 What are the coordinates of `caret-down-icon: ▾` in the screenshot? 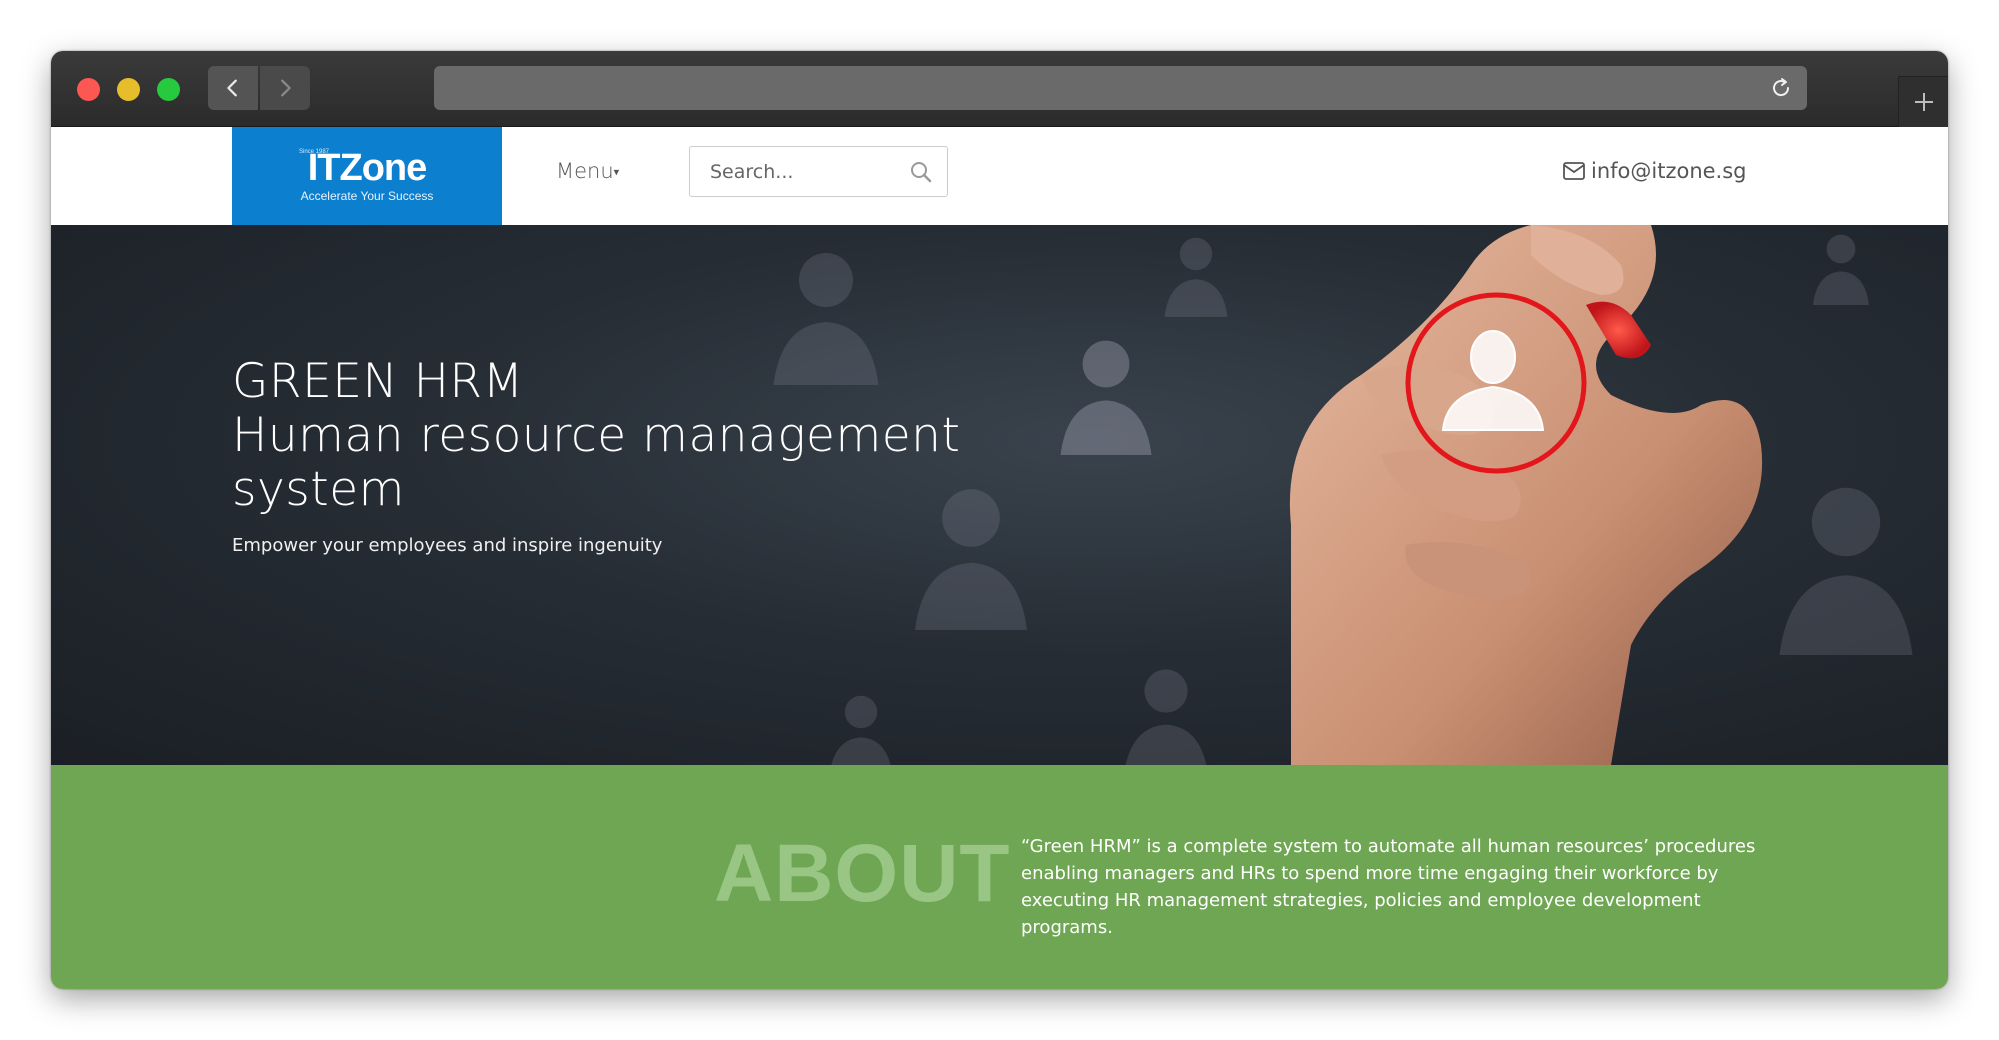 It's located at (616, 172).